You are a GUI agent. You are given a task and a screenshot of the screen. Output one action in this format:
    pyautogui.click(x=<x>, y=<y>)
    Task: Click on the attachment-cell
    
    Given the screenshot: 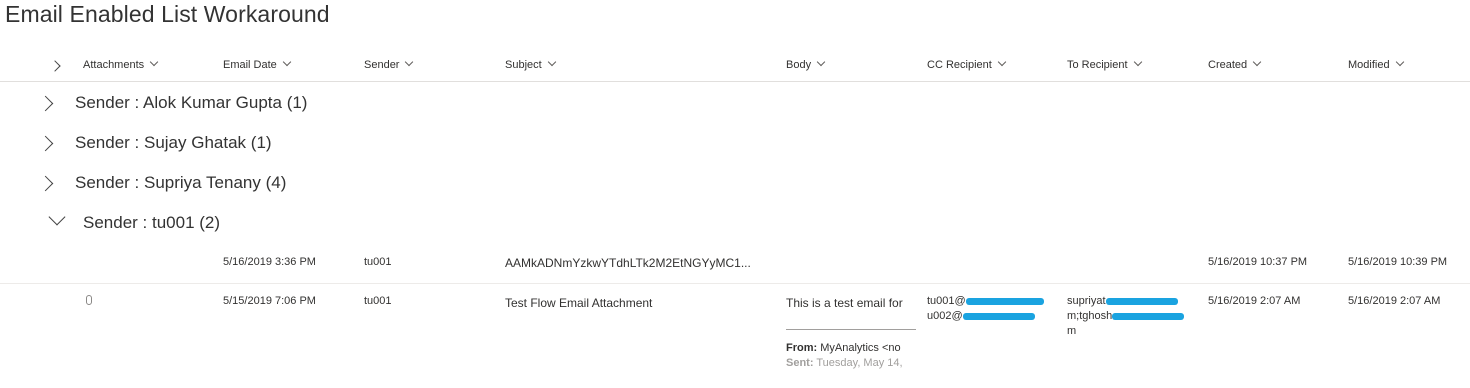 What is the action you would take?
    pyautogui.click(x=89, y=301)
    